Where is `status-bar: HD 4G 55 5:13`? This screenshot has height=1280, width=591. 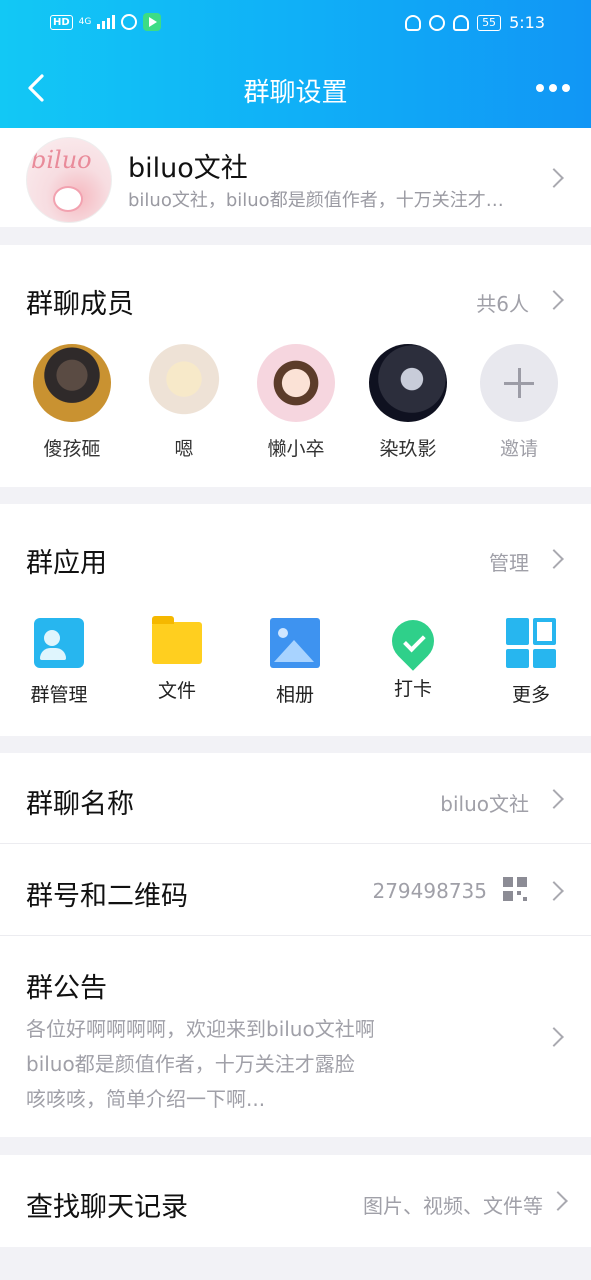
status-bar: HD 4G 55 5:13 is located at coordinates (295, 24).